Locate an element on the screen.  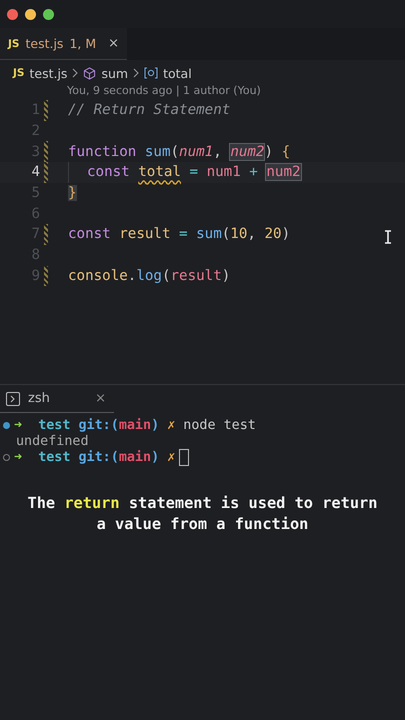
tab-title: test.js is located at coordinates (44, 43).